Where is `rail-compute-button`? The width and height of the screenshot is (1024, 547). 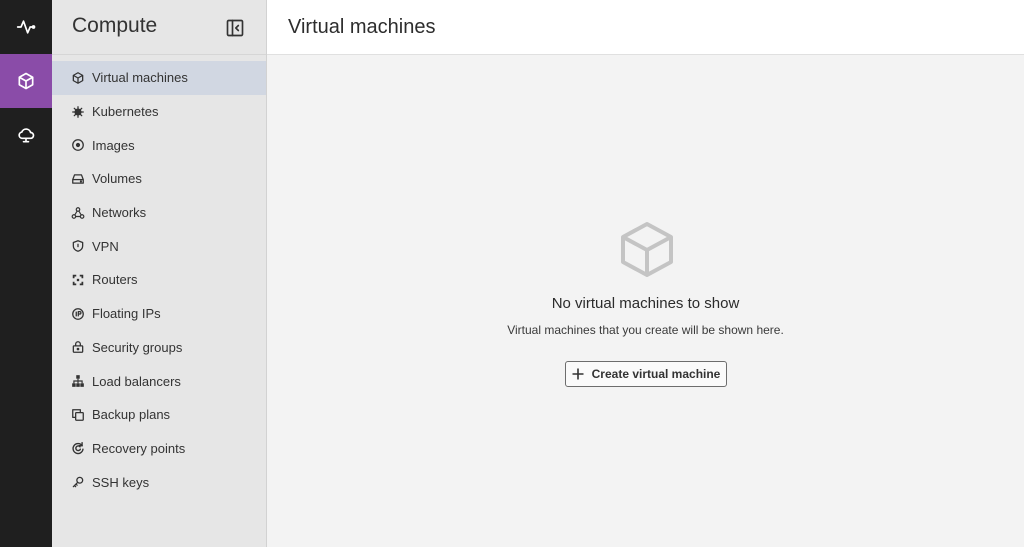
rail-compute-button is located at coordinates (26, 81).